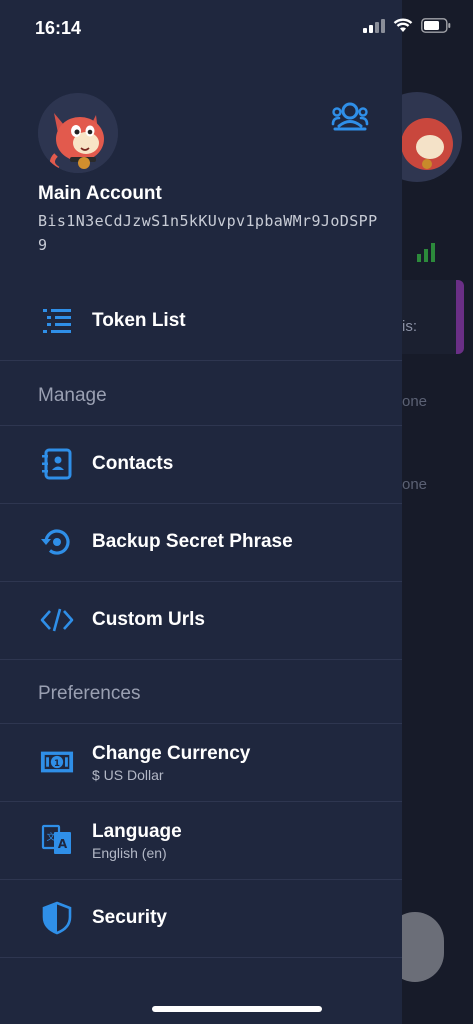  What do you see at coordinates (129, 917) in the screenshot?
I see `menu-label: Security` at bounding box center [129, 917].